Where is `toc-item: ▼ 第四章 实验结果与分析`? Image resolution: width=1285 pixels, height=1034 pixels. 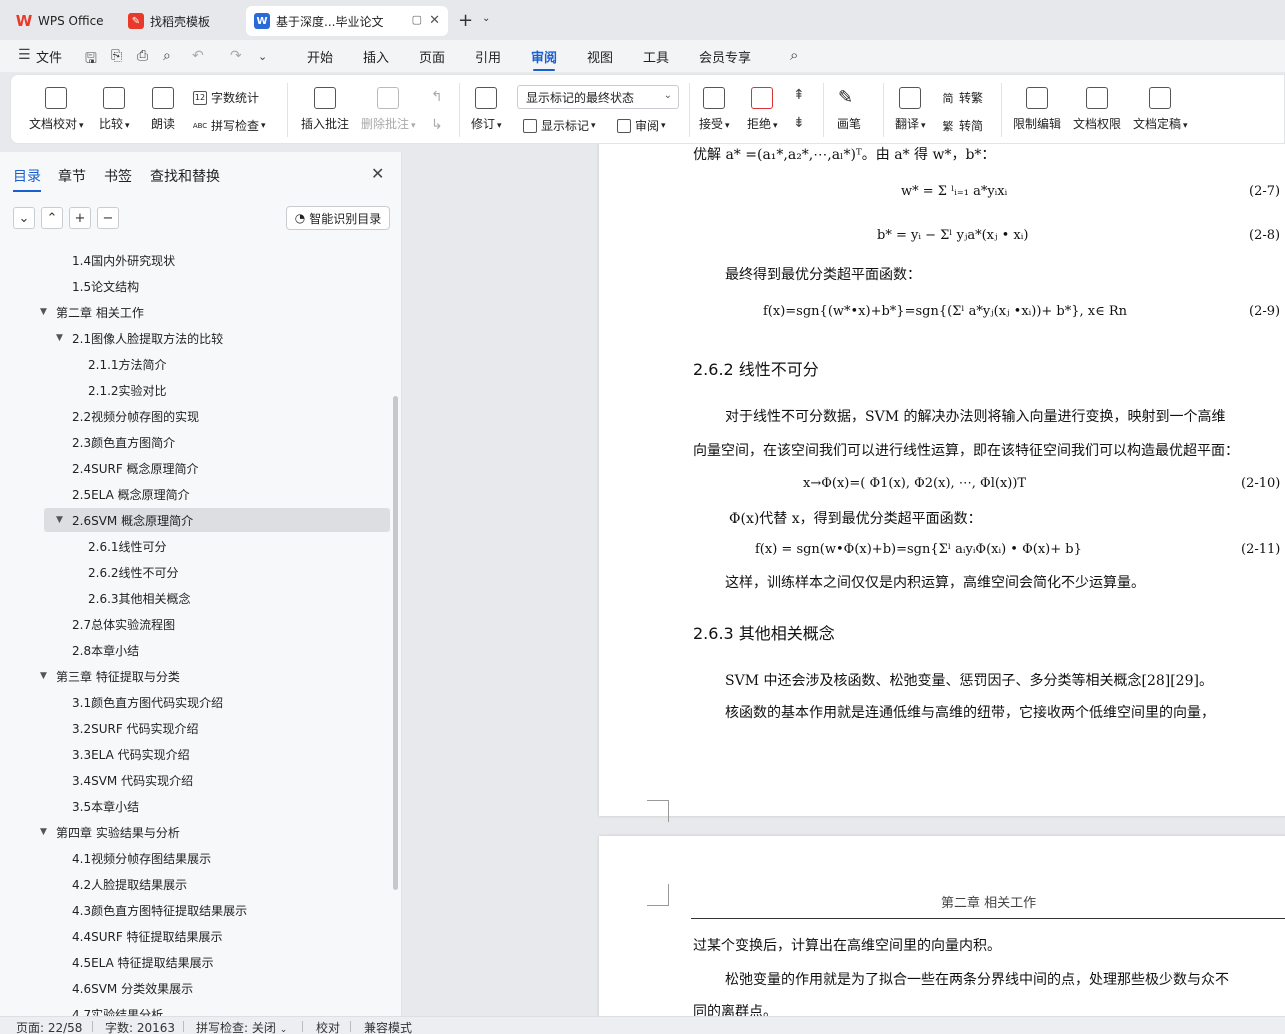 toc-item: ▼ 第四章 实验结果与分析 is located at coordinates (110, 832).